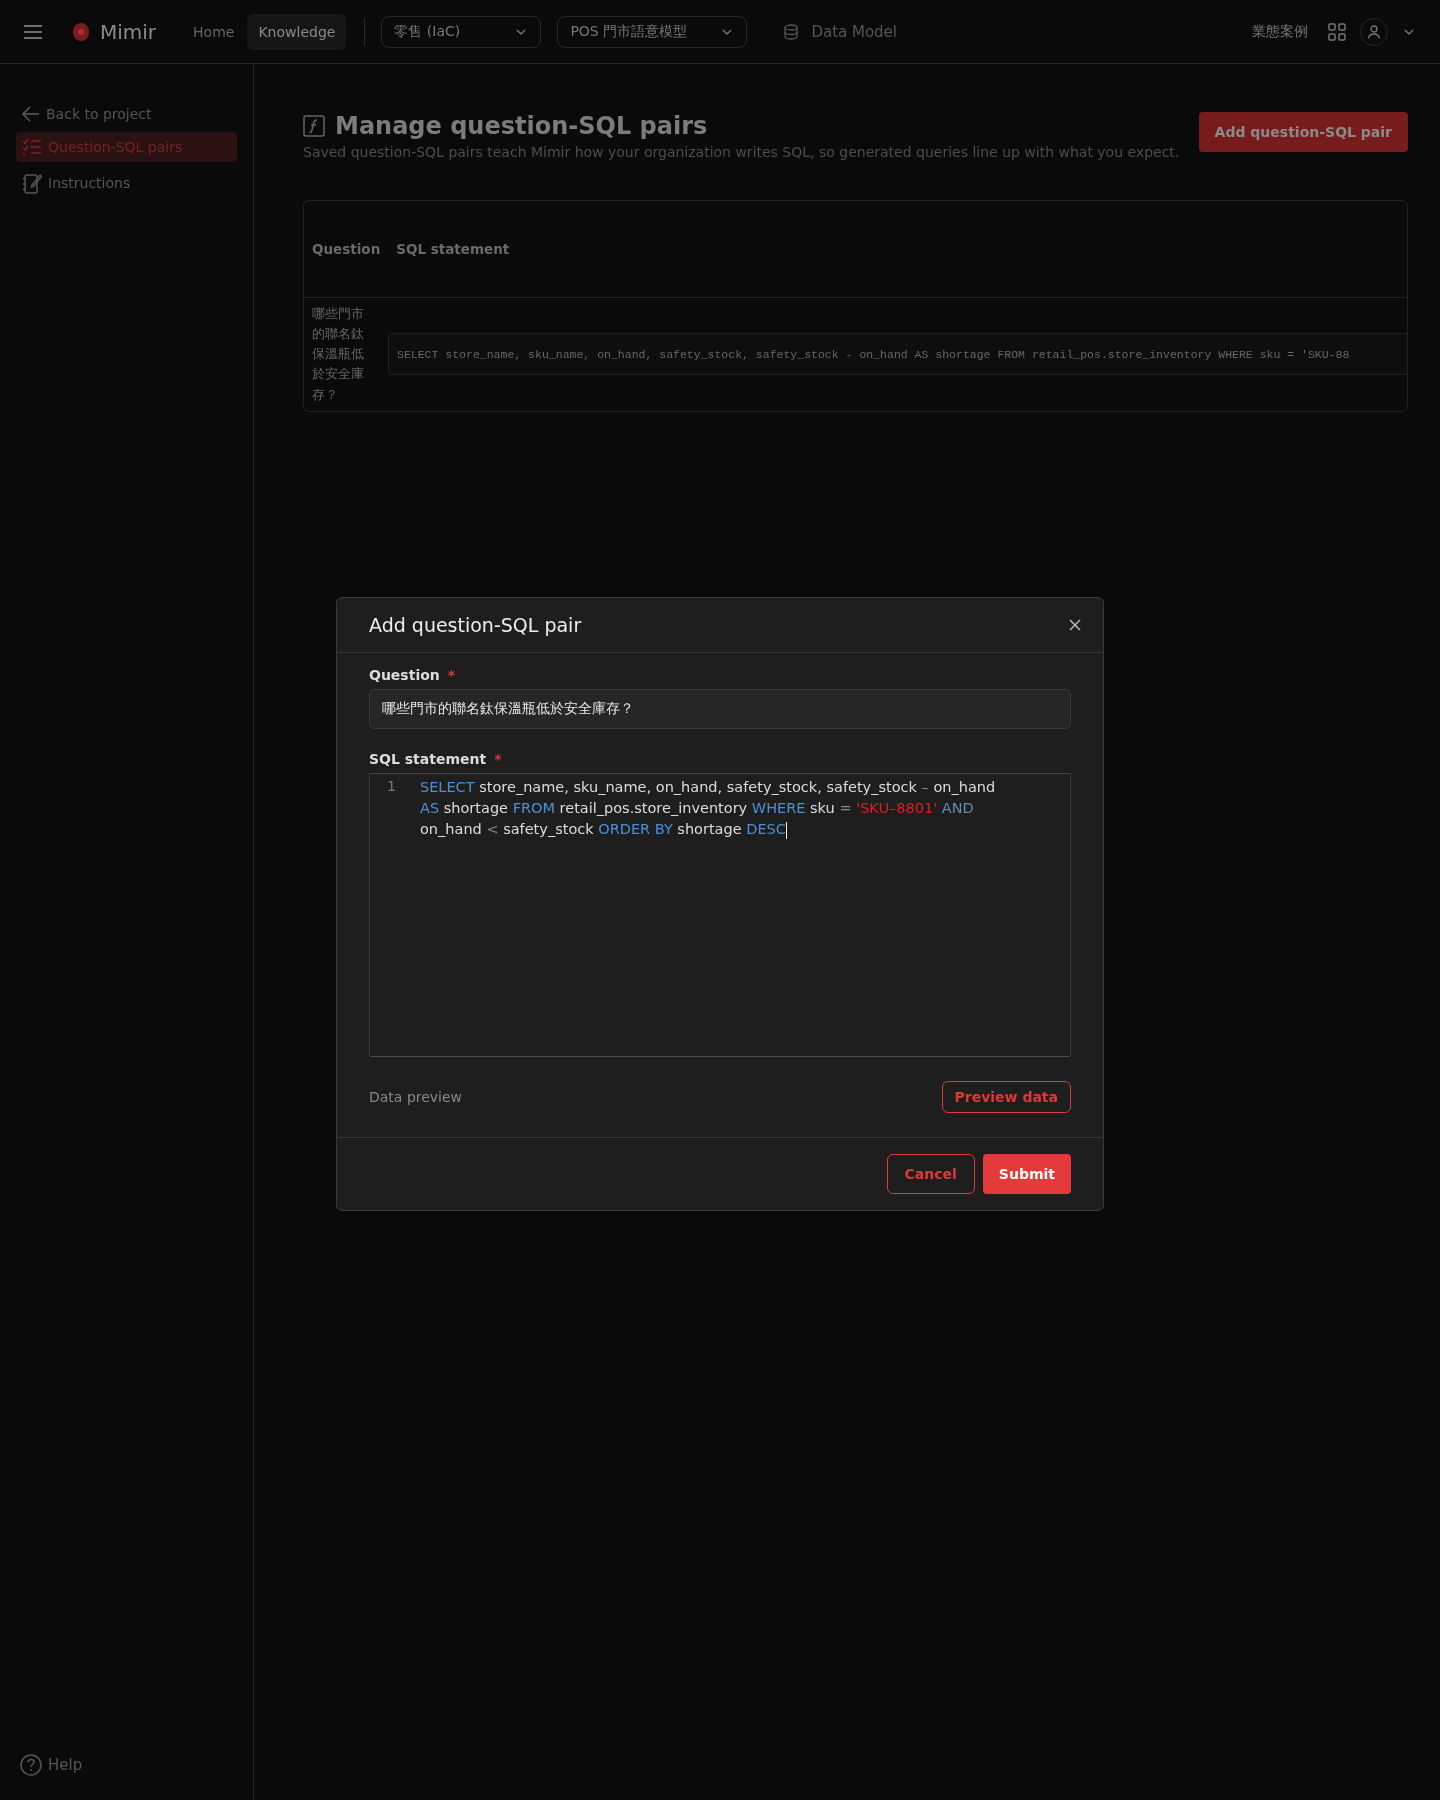 Image resolution: width=1440 pixels, height=1800 pixels. What do you see at coordinates (126, 183) in the screenshot?
I see `sidebar-item: Instructions` at bounding box center [126, 183].